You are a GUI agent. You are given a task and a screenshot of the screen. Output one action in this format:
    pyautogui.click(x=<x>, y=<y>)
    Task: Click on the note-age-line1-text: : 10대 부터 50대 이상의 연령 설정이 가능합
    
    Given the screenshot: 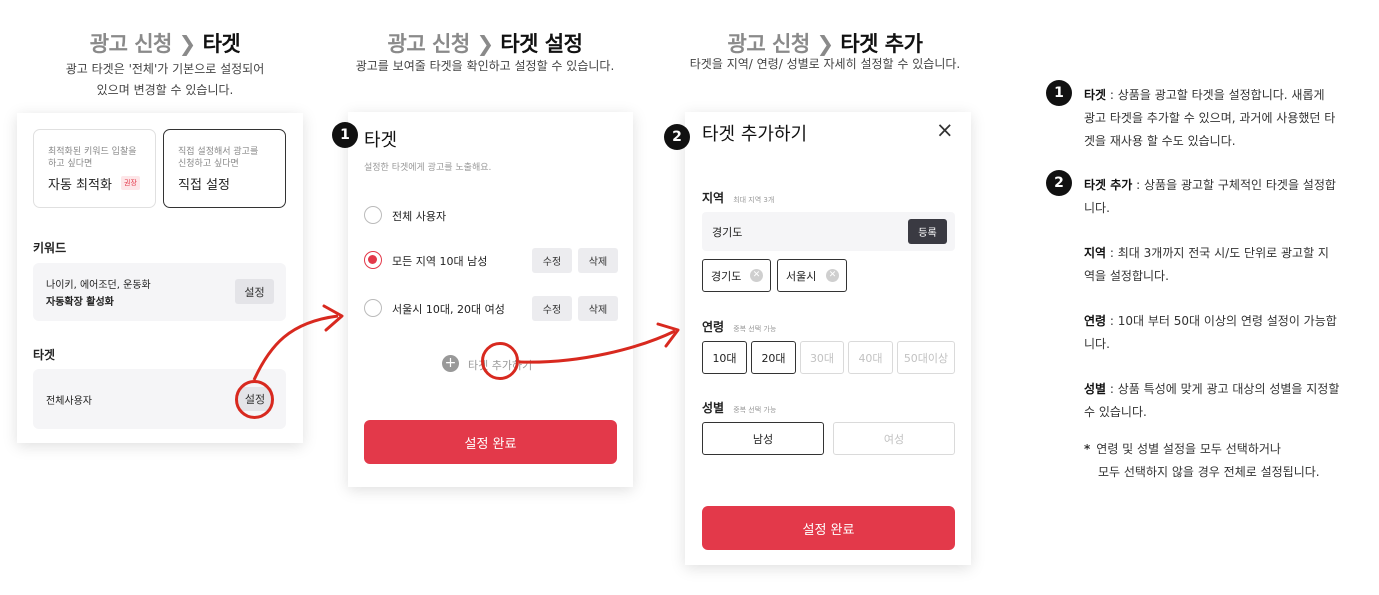 What is the action you would take?
    pyautogui.click(x=1221, y=321)
    